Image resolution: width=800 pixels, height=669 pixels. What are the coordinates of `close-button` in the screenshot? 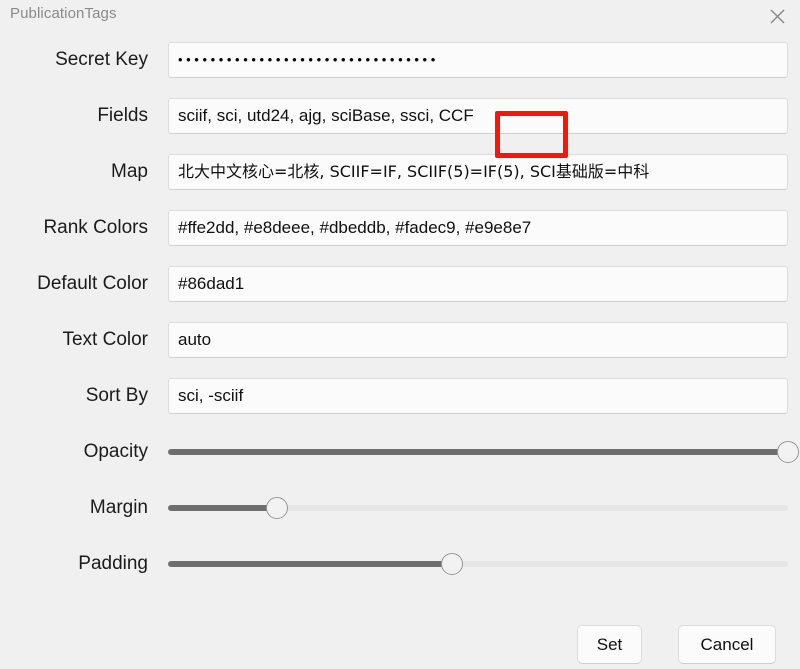 It's located at (777, 16).